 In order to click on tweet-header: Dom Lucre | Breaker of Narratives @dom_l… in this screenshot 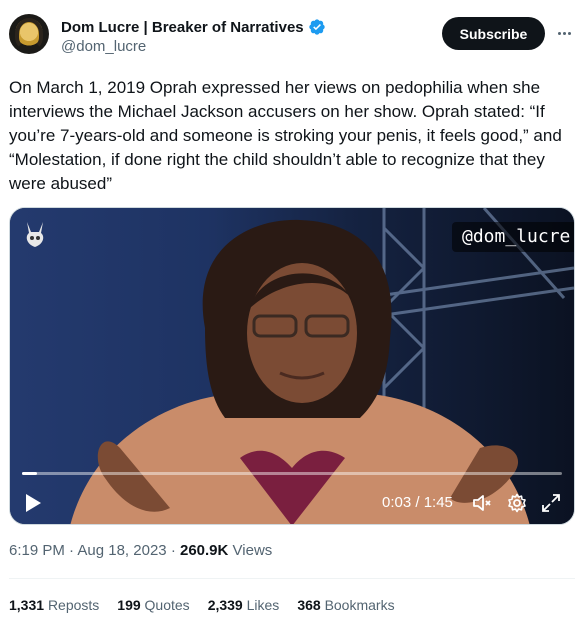, I will do `click(292, 35)`.